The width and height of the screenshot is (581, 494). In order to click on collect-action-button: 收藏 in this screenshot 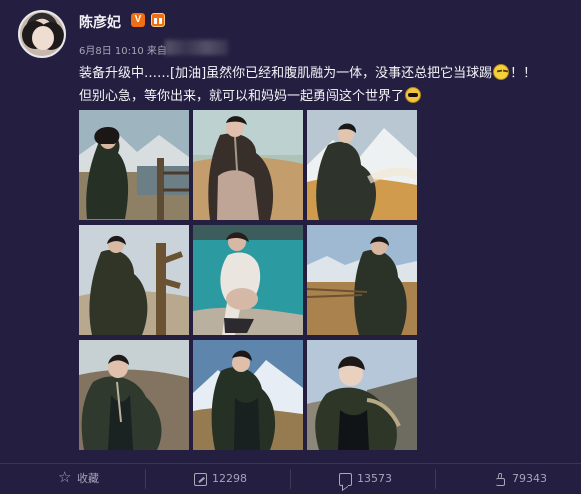, I will do `click(78, 478)`.